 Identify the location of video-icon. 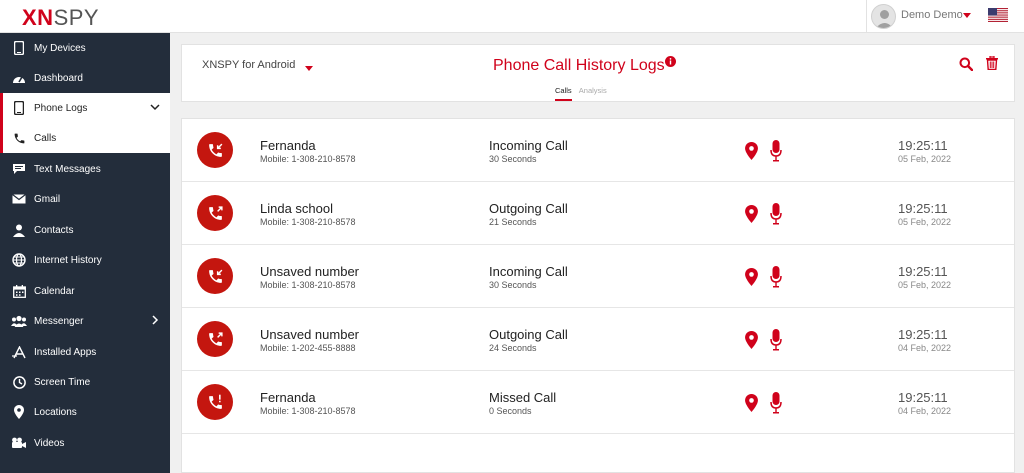
(19, 443).